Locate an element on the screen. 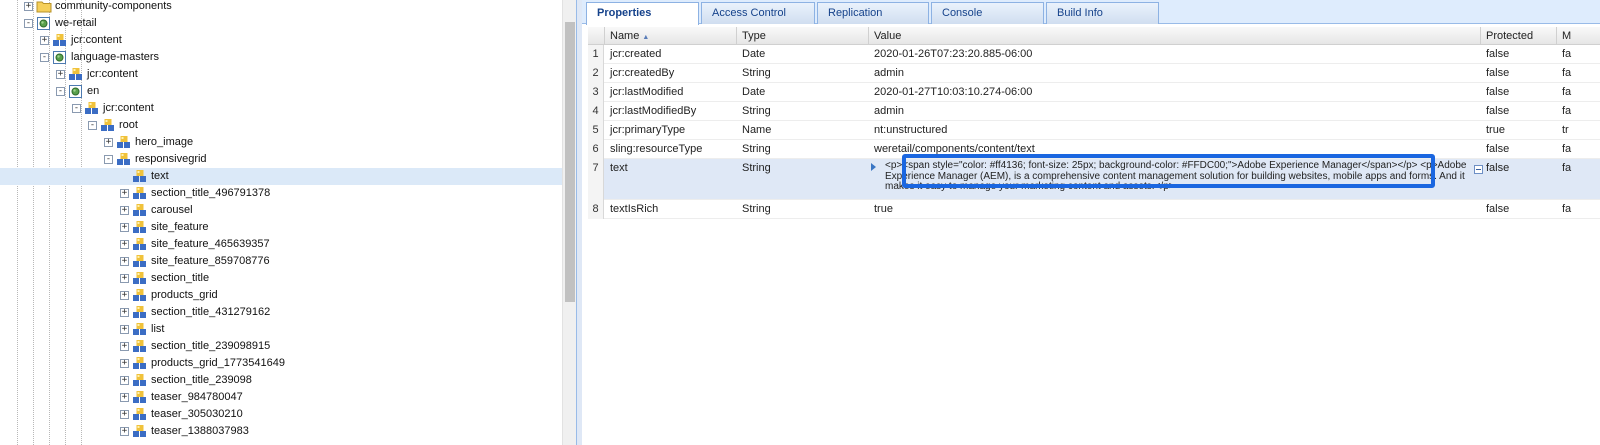 This screenshot has height=445, width=1600. tree-node-label: list is located at coordinates (158, 329).